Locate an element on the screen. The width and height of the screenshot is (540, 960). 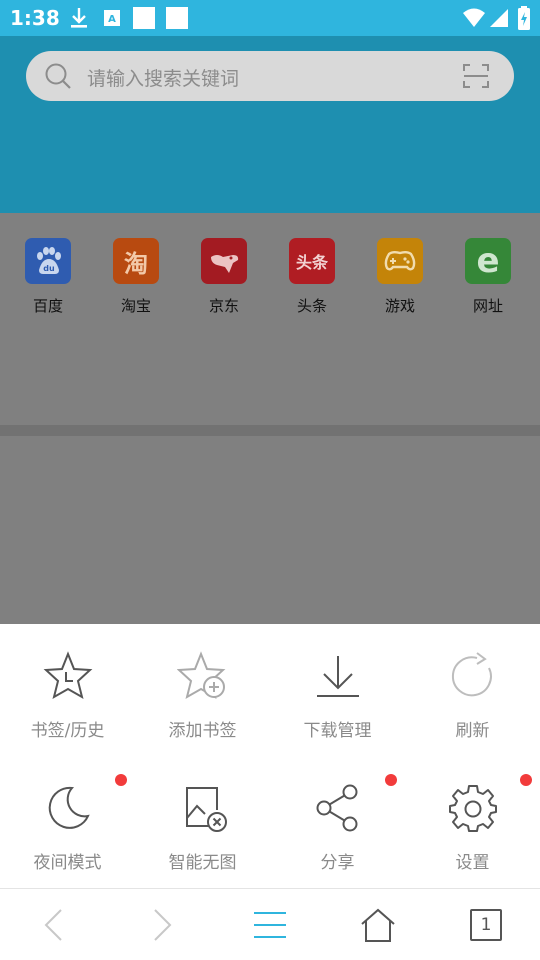
star-clock-icon is located at coordinates (67, 675).